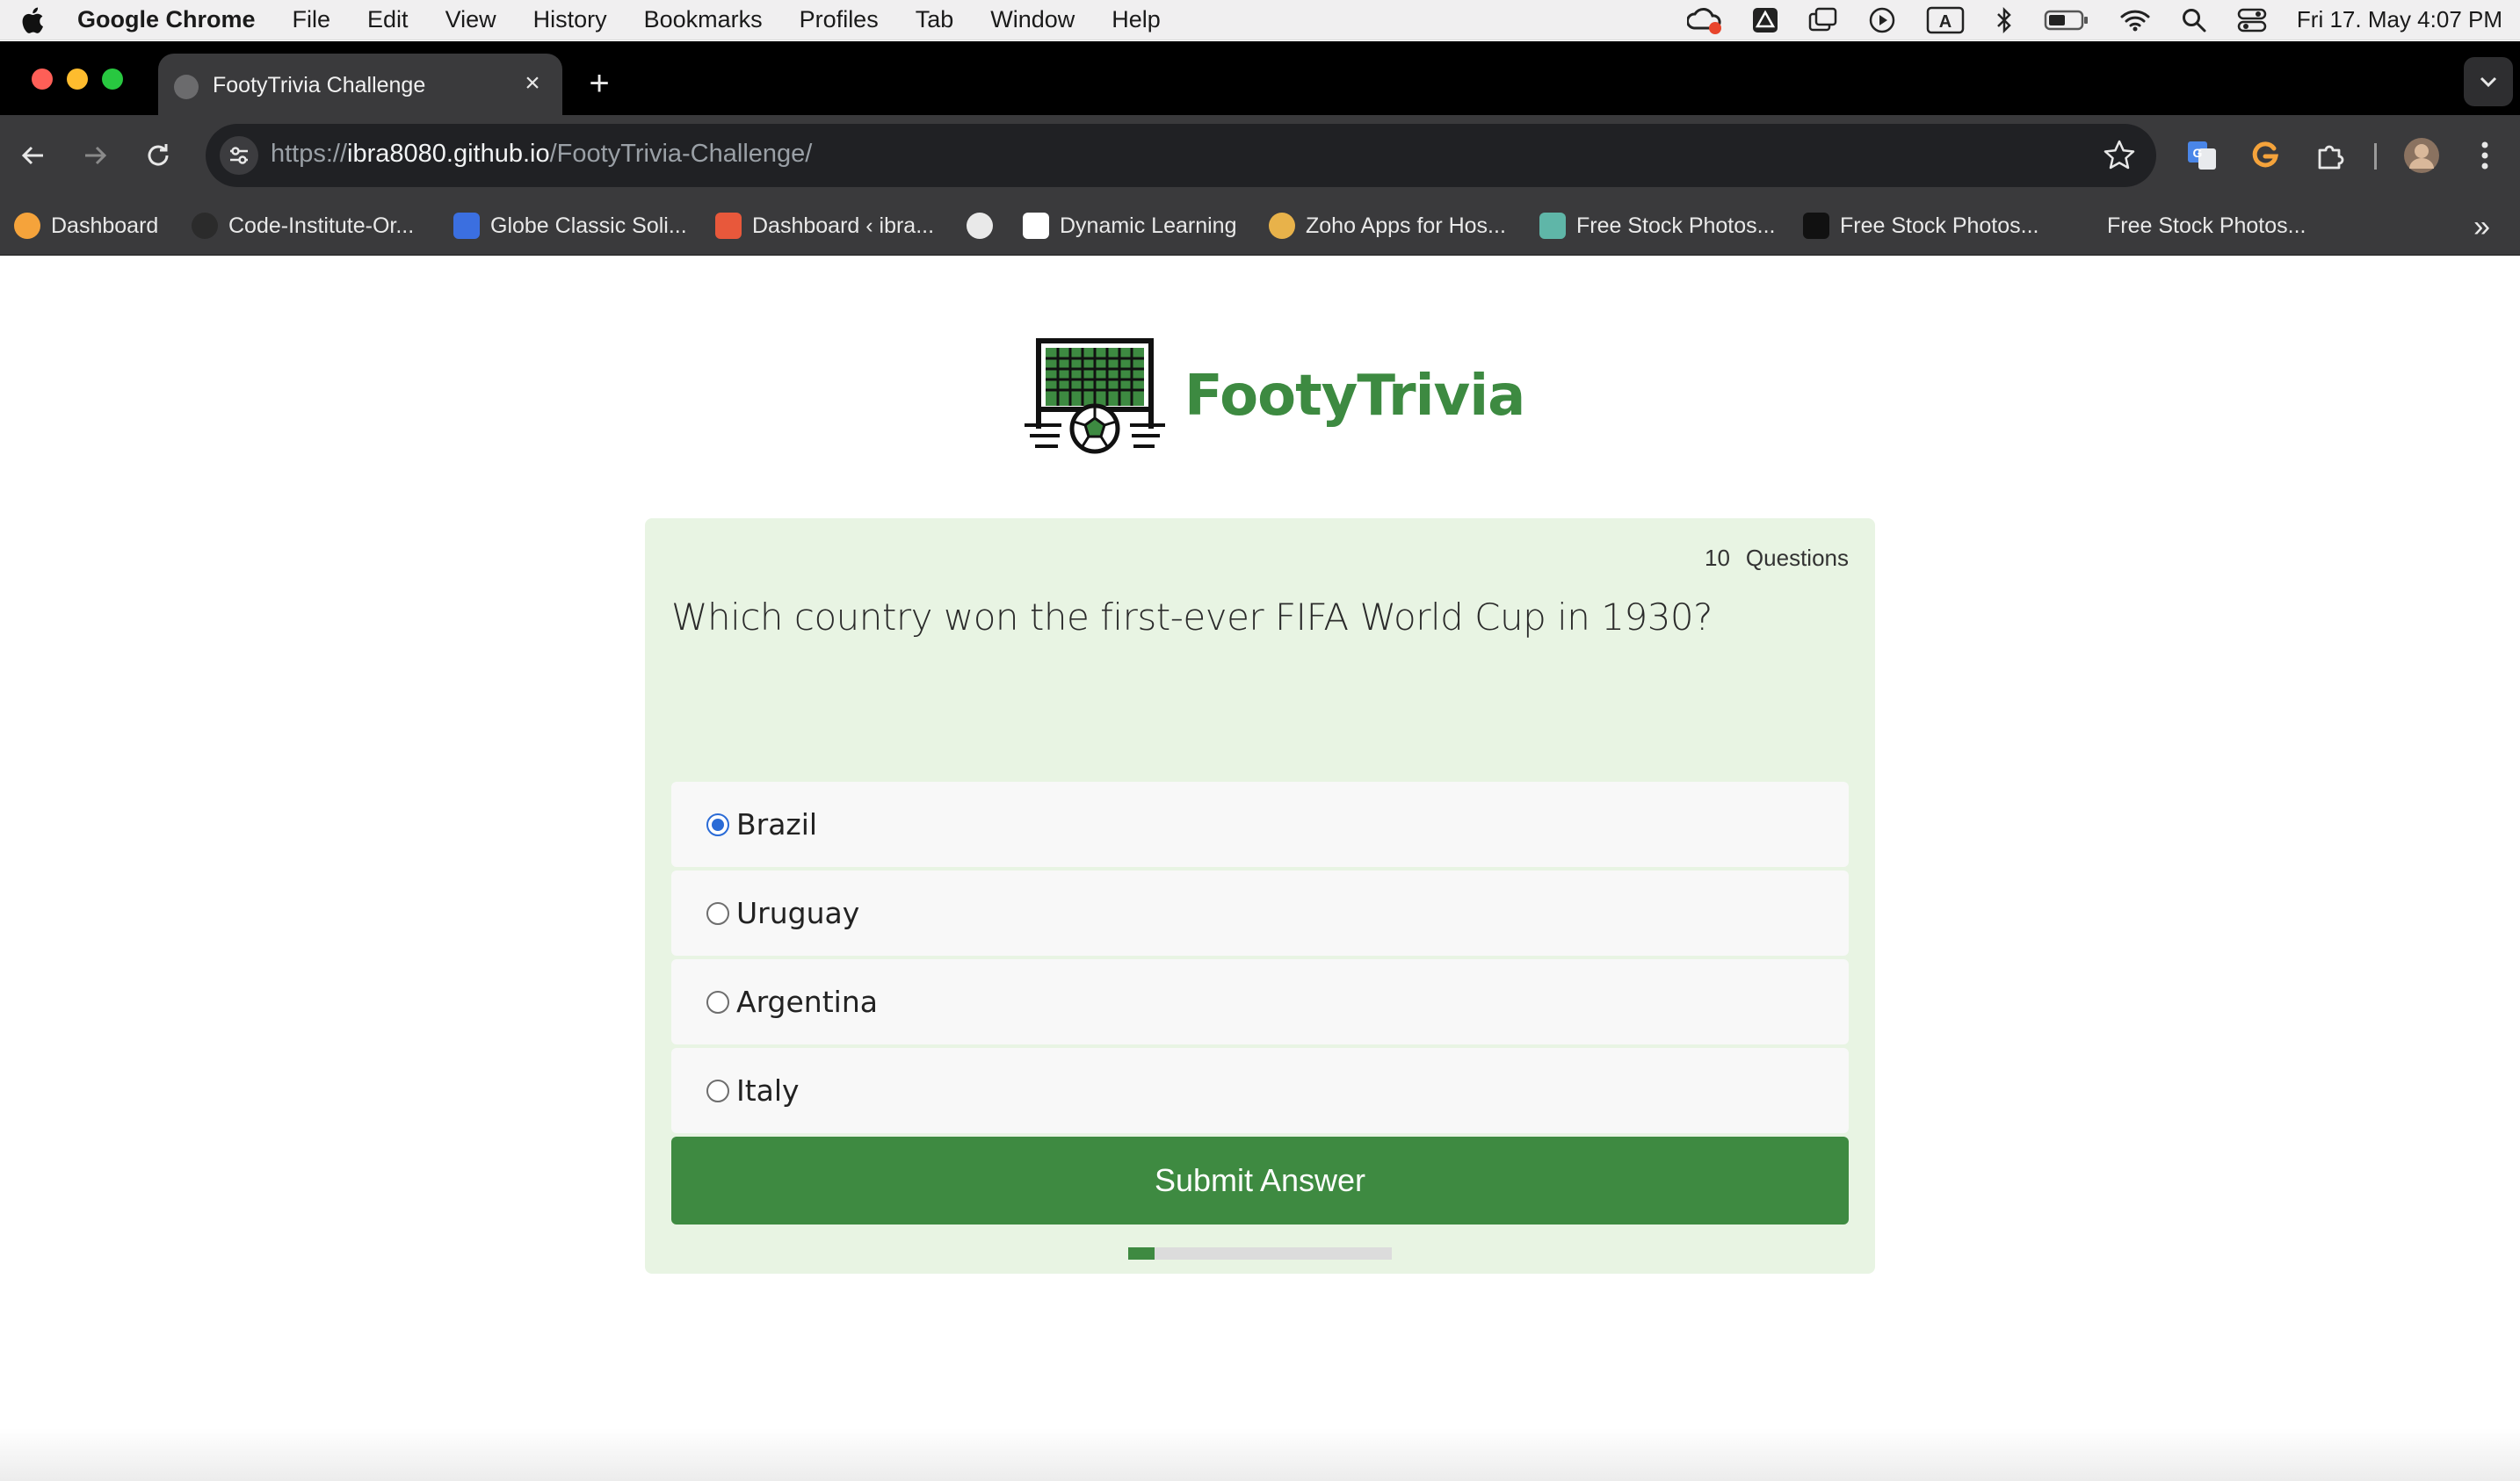 The width and height of the screenshot is (2520, 1481). I want to click on new-tab-plus-icon: +, so click(599, 83).